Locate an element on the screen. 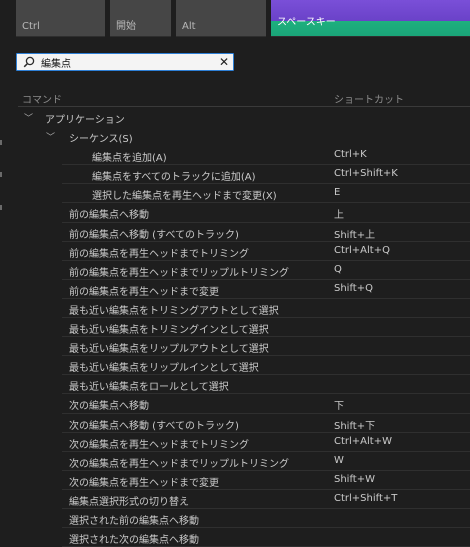 The height and width of the screenshot is (547, 470). command-label: 前の編集点を再生ヘッドまでトリミング is located at coordinates (159, 254).